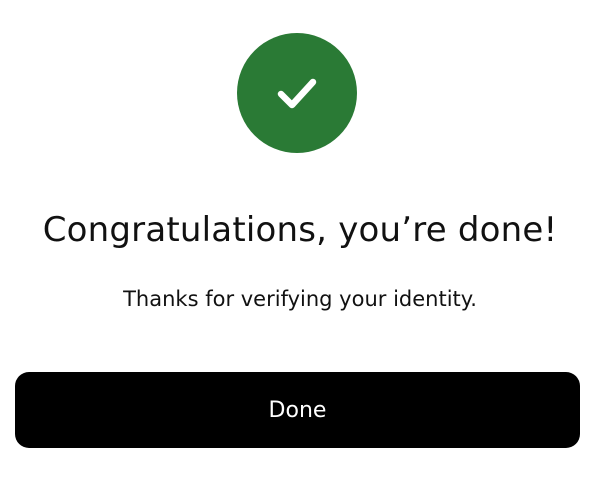 The width and height of the screenshot is (600, 482). I want to click on done-button-label: Done, so click(297, 410).